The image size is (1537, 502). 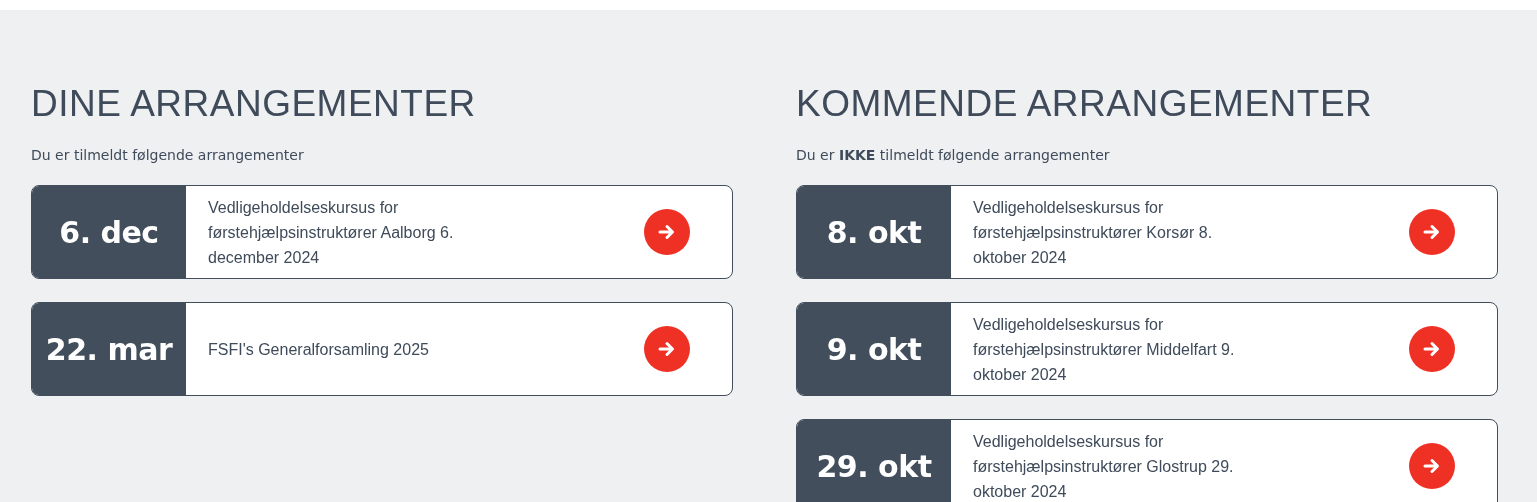 What do you see at coordinates (874, 461) in the screenshot?
I see `event-date: 29. okt` at bounding box center [874, 461].